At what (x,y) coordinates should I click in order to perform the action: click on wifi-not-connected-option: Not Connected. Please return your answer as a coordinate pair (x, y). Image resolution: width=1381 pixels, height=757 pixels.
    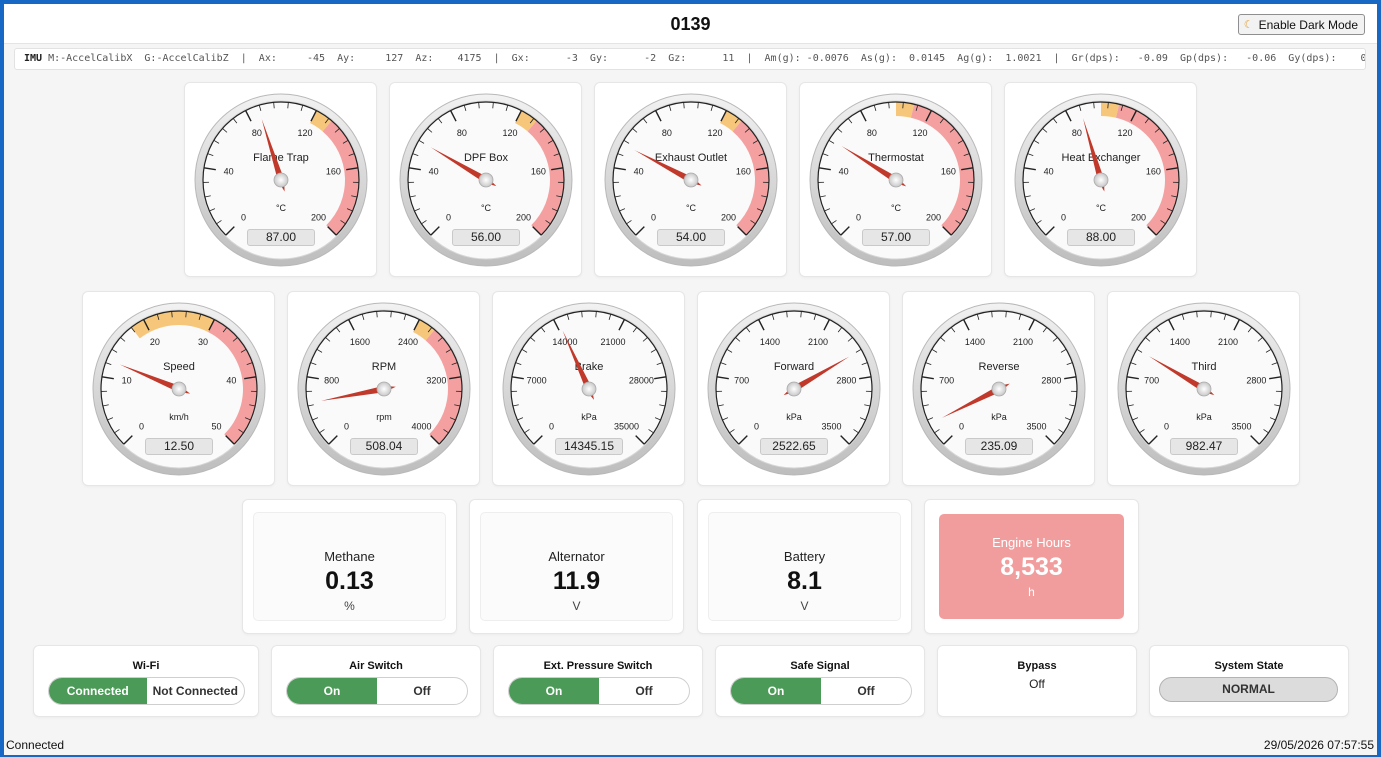
    Looking at the image, I should click on (196, 691).